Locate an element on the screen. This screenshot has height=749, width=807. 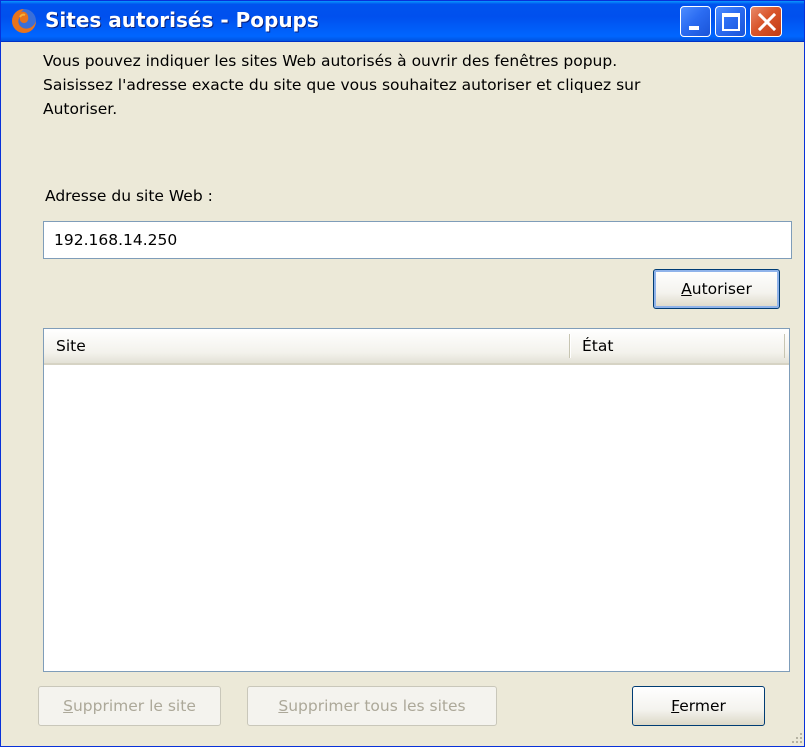
allow-label: utoriser is located at coordinates (721, 289).